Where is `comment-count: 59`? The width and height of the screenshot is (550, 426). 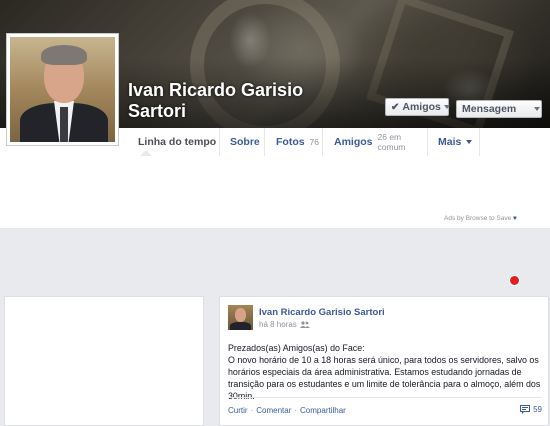
comment-count: 59 is located at coordinates (531, 409).